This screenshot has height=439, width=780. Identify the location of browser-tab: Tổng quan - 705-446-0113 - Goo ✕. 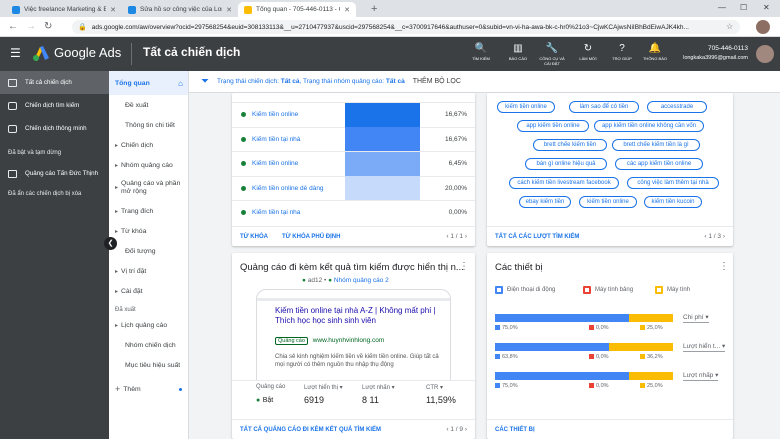
(297, 9).